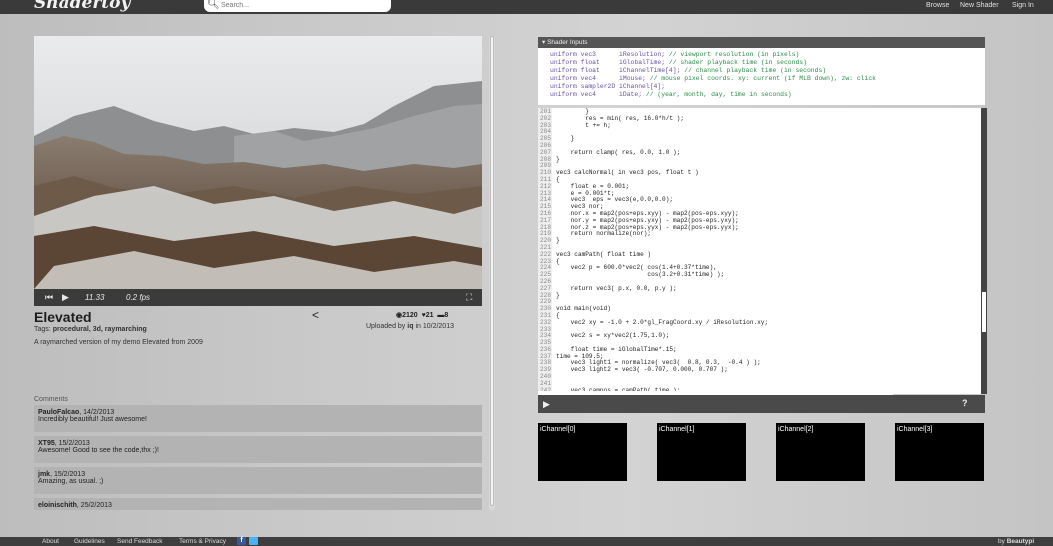 The height and width of the screenshot is (546, 1053). What do you see at coordinates (492, 271) in the screenshot?
I see `panel-scrollbar-thumb` at bounding box center [492, 271].